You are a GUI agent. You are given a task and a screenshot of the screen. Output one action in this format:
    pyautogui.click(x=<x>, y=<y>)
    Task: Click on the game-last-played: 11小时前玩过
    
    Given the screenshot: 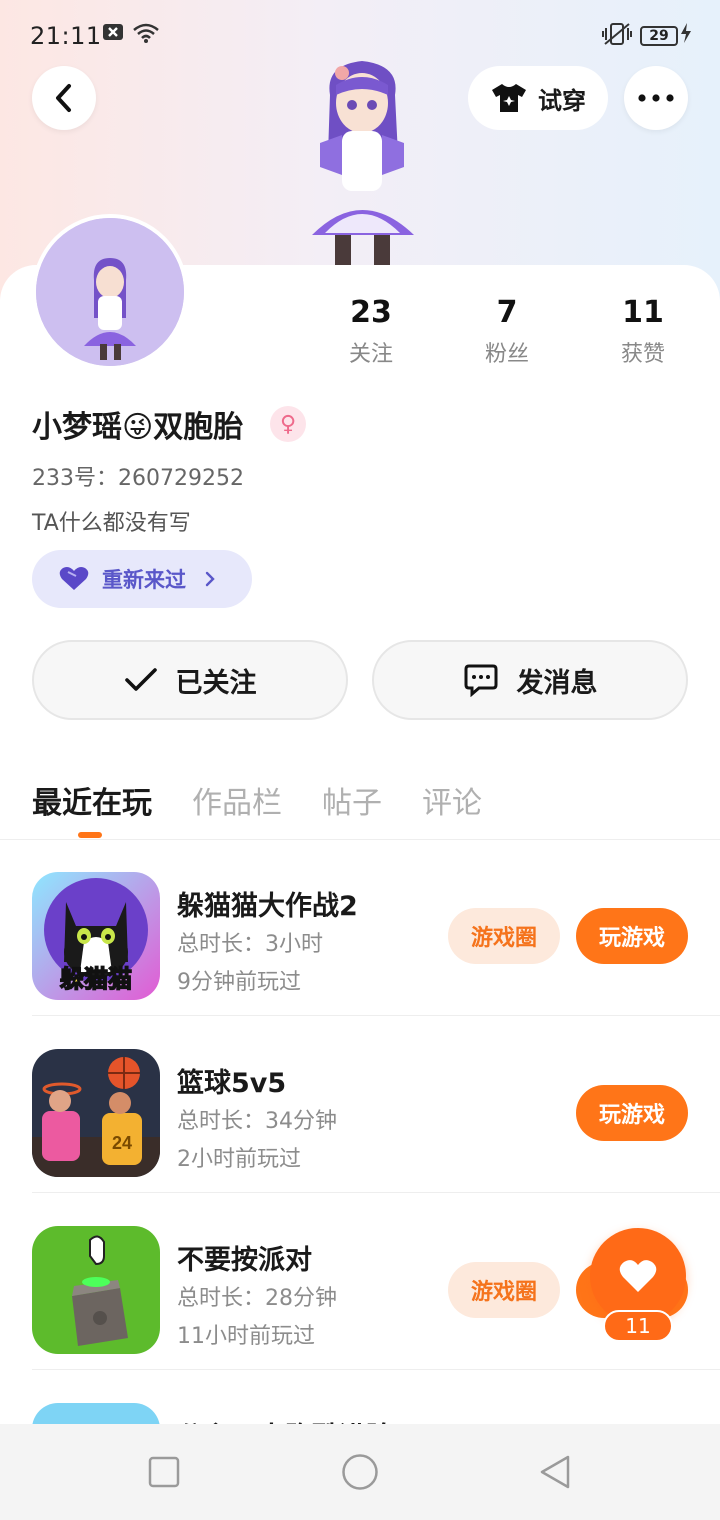 What is the action you would take?
    pyautogui.click(x=246, y=1336)
    